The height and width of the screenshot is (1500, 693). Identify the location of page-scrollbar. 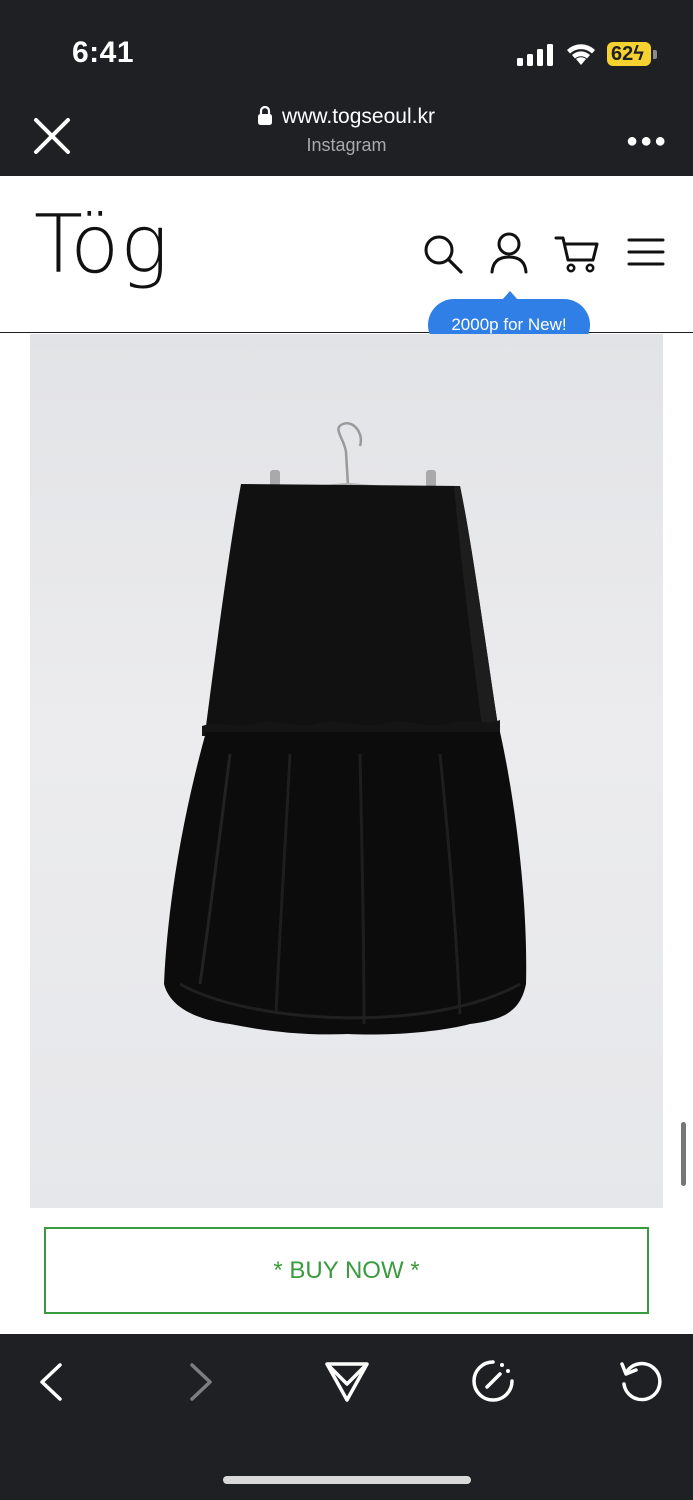
(683, 1154).